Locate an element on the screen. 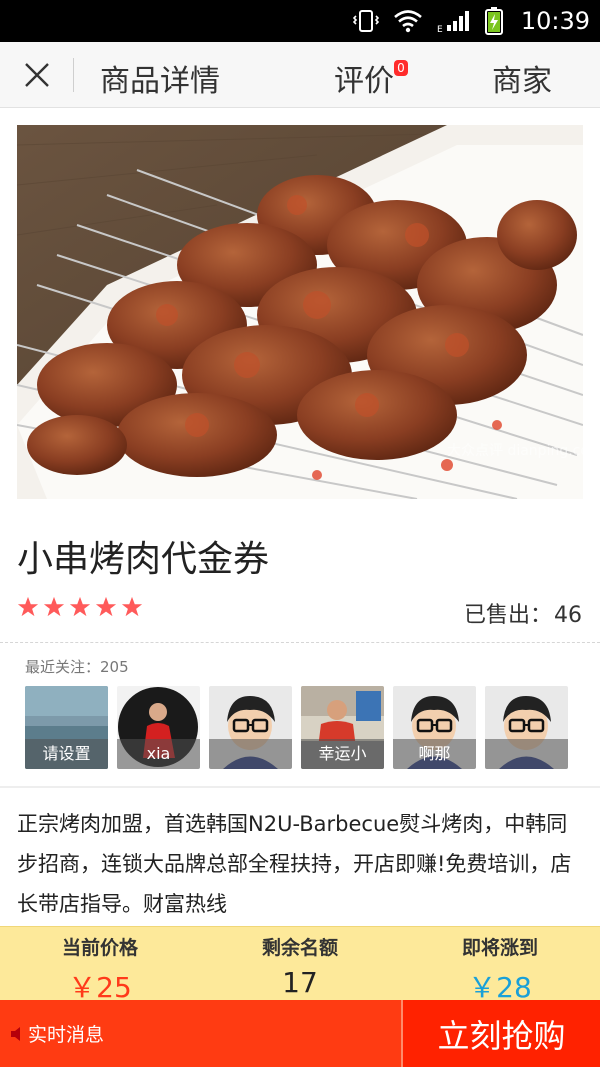 Image resolution: width=600 pixels, height=1067 pixels. follower-avatar: 啊那 is located at coordinates (434, 727).